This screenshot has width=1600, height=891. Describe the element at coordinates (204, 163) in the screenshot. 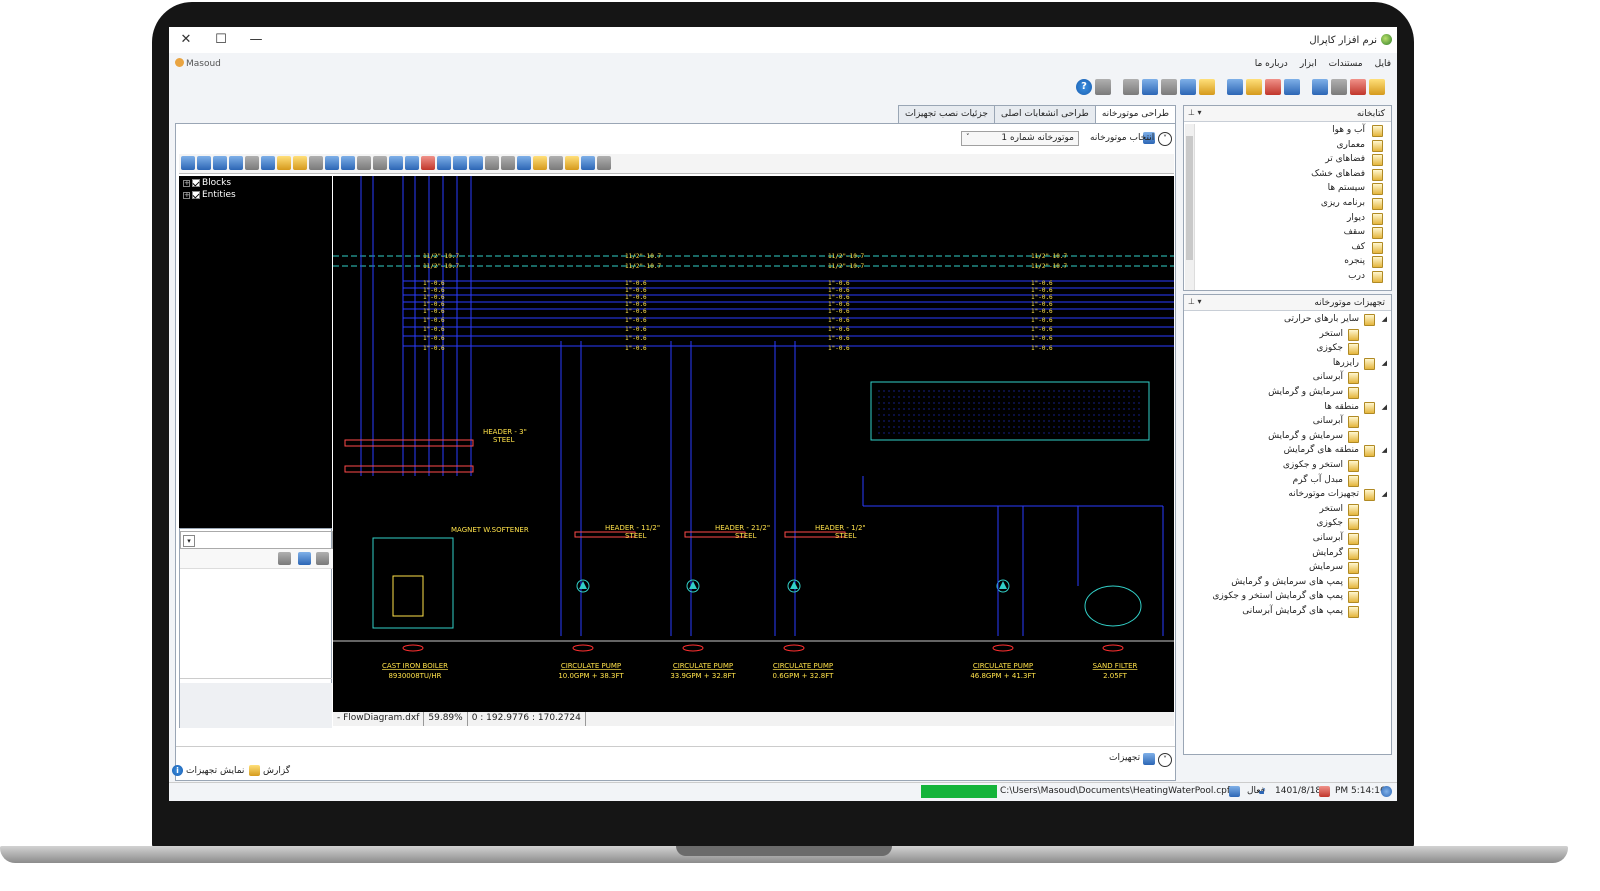

I see `zoom-in-icon` at that location.